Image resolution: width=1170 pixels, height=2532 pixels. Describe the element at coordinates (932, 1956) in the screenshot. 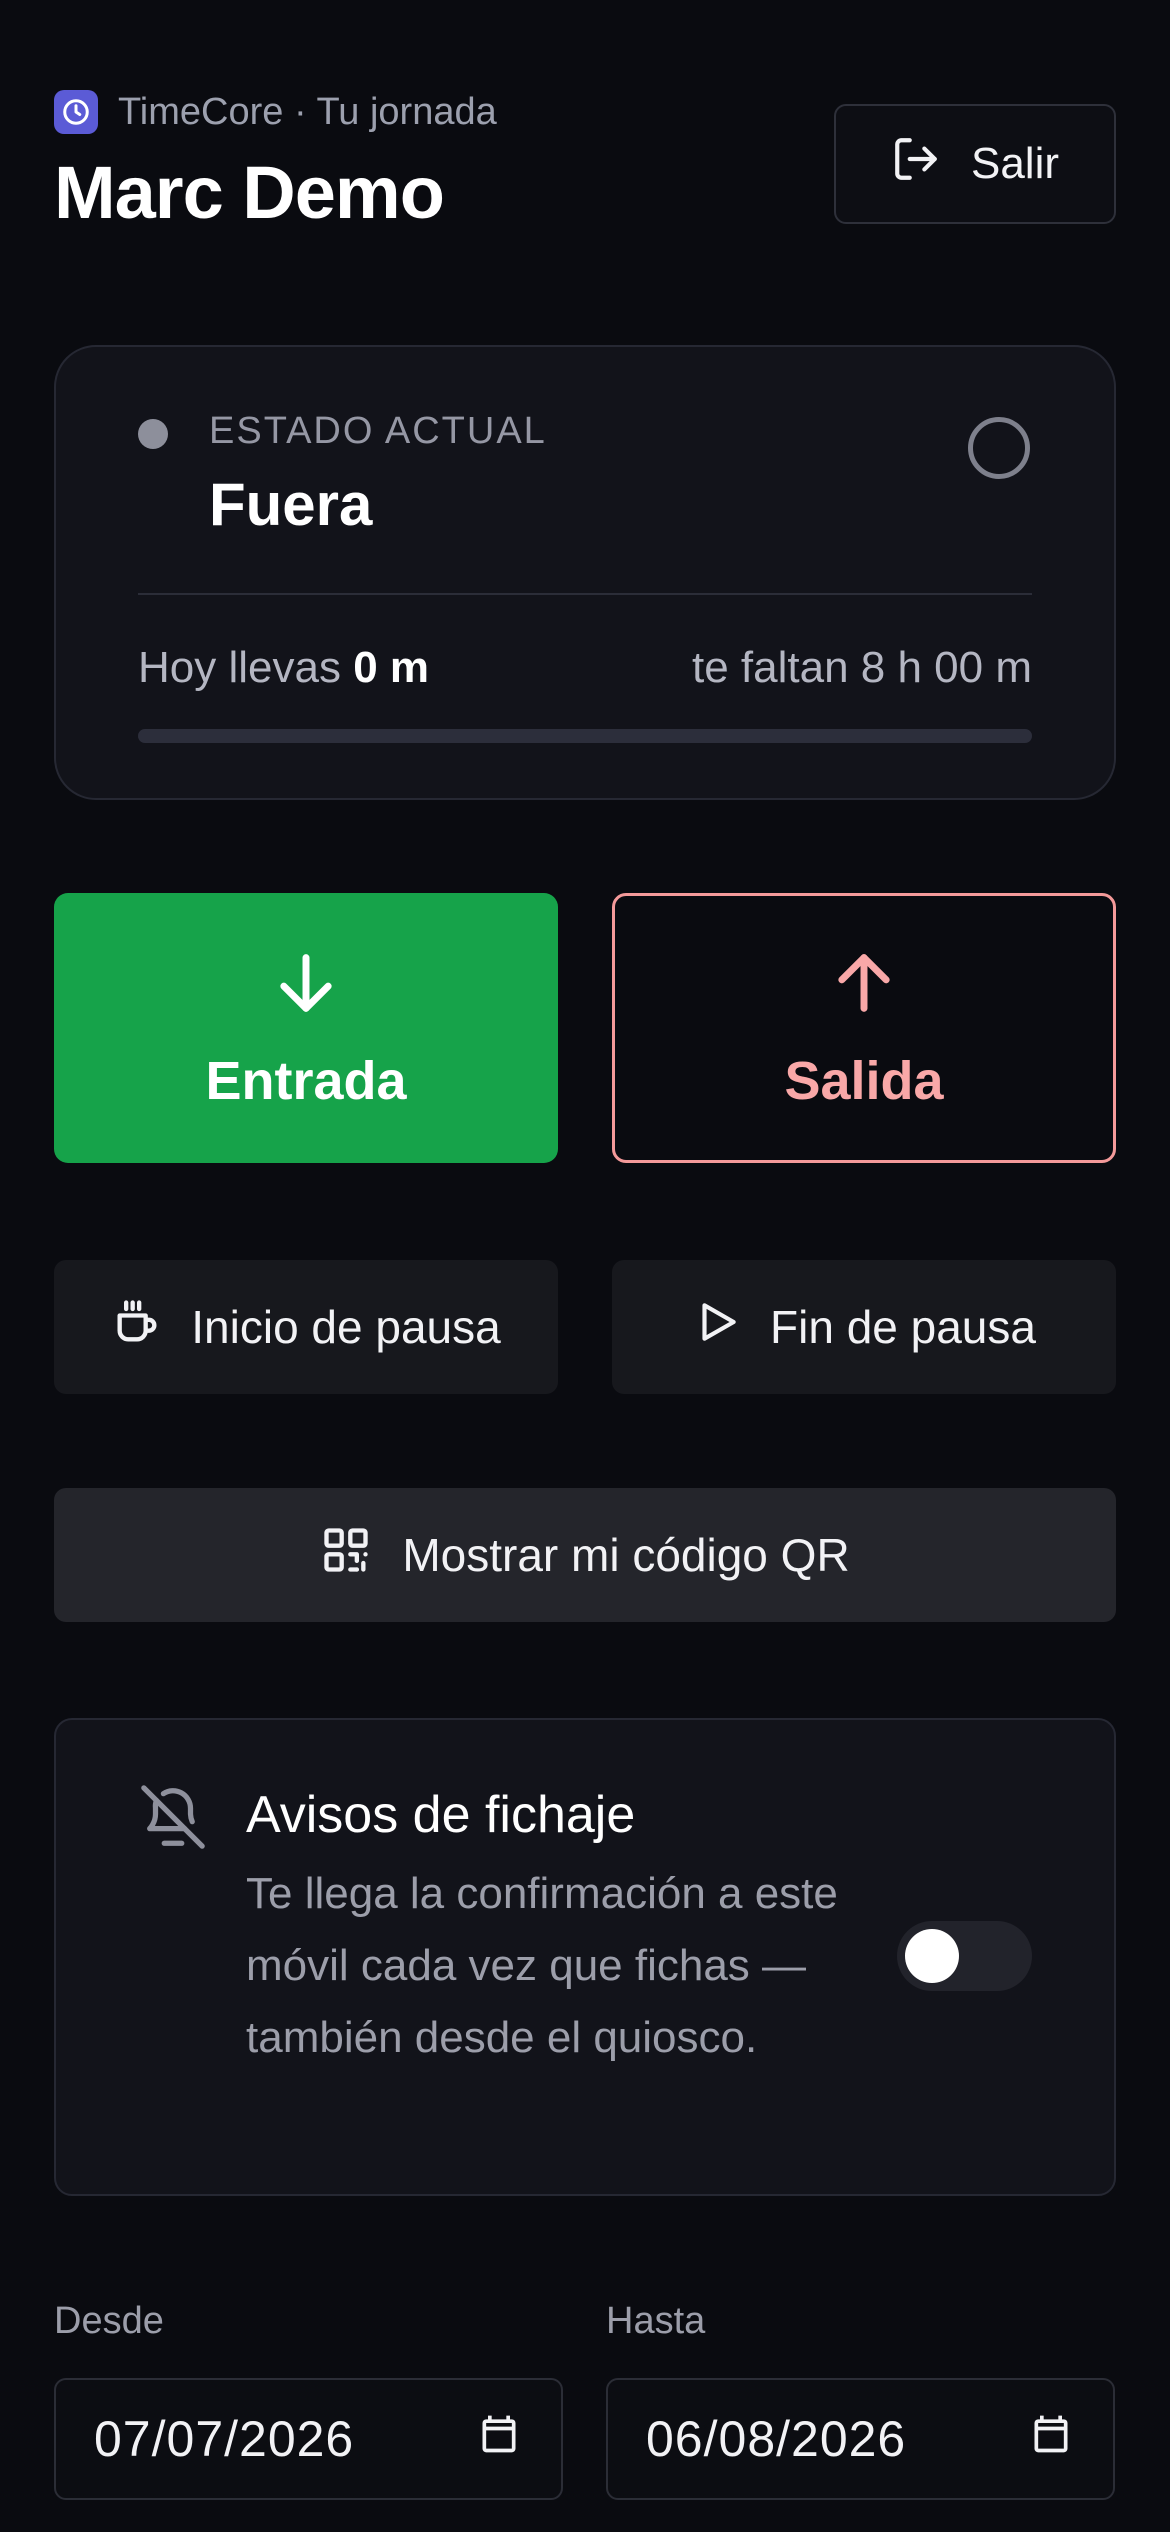

I see `toggle-knob` at that location.